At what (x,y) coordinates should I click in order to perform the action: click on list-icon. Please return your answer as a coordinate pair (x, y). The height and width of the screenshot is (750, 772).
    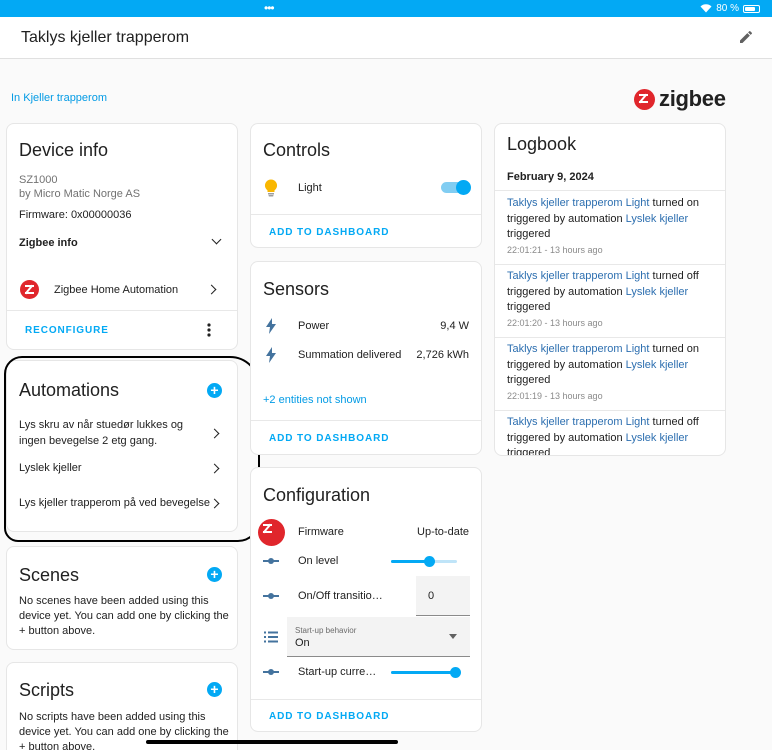
    Looking at the image, I should click on (271, 637).